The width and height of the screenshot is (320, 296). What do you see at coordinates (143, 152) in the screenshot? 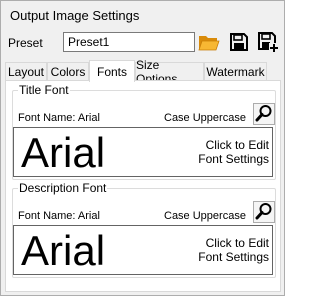
I see `title-font-preview: Arial Click to Edit Font Settings` at bounding box center [143, 152].